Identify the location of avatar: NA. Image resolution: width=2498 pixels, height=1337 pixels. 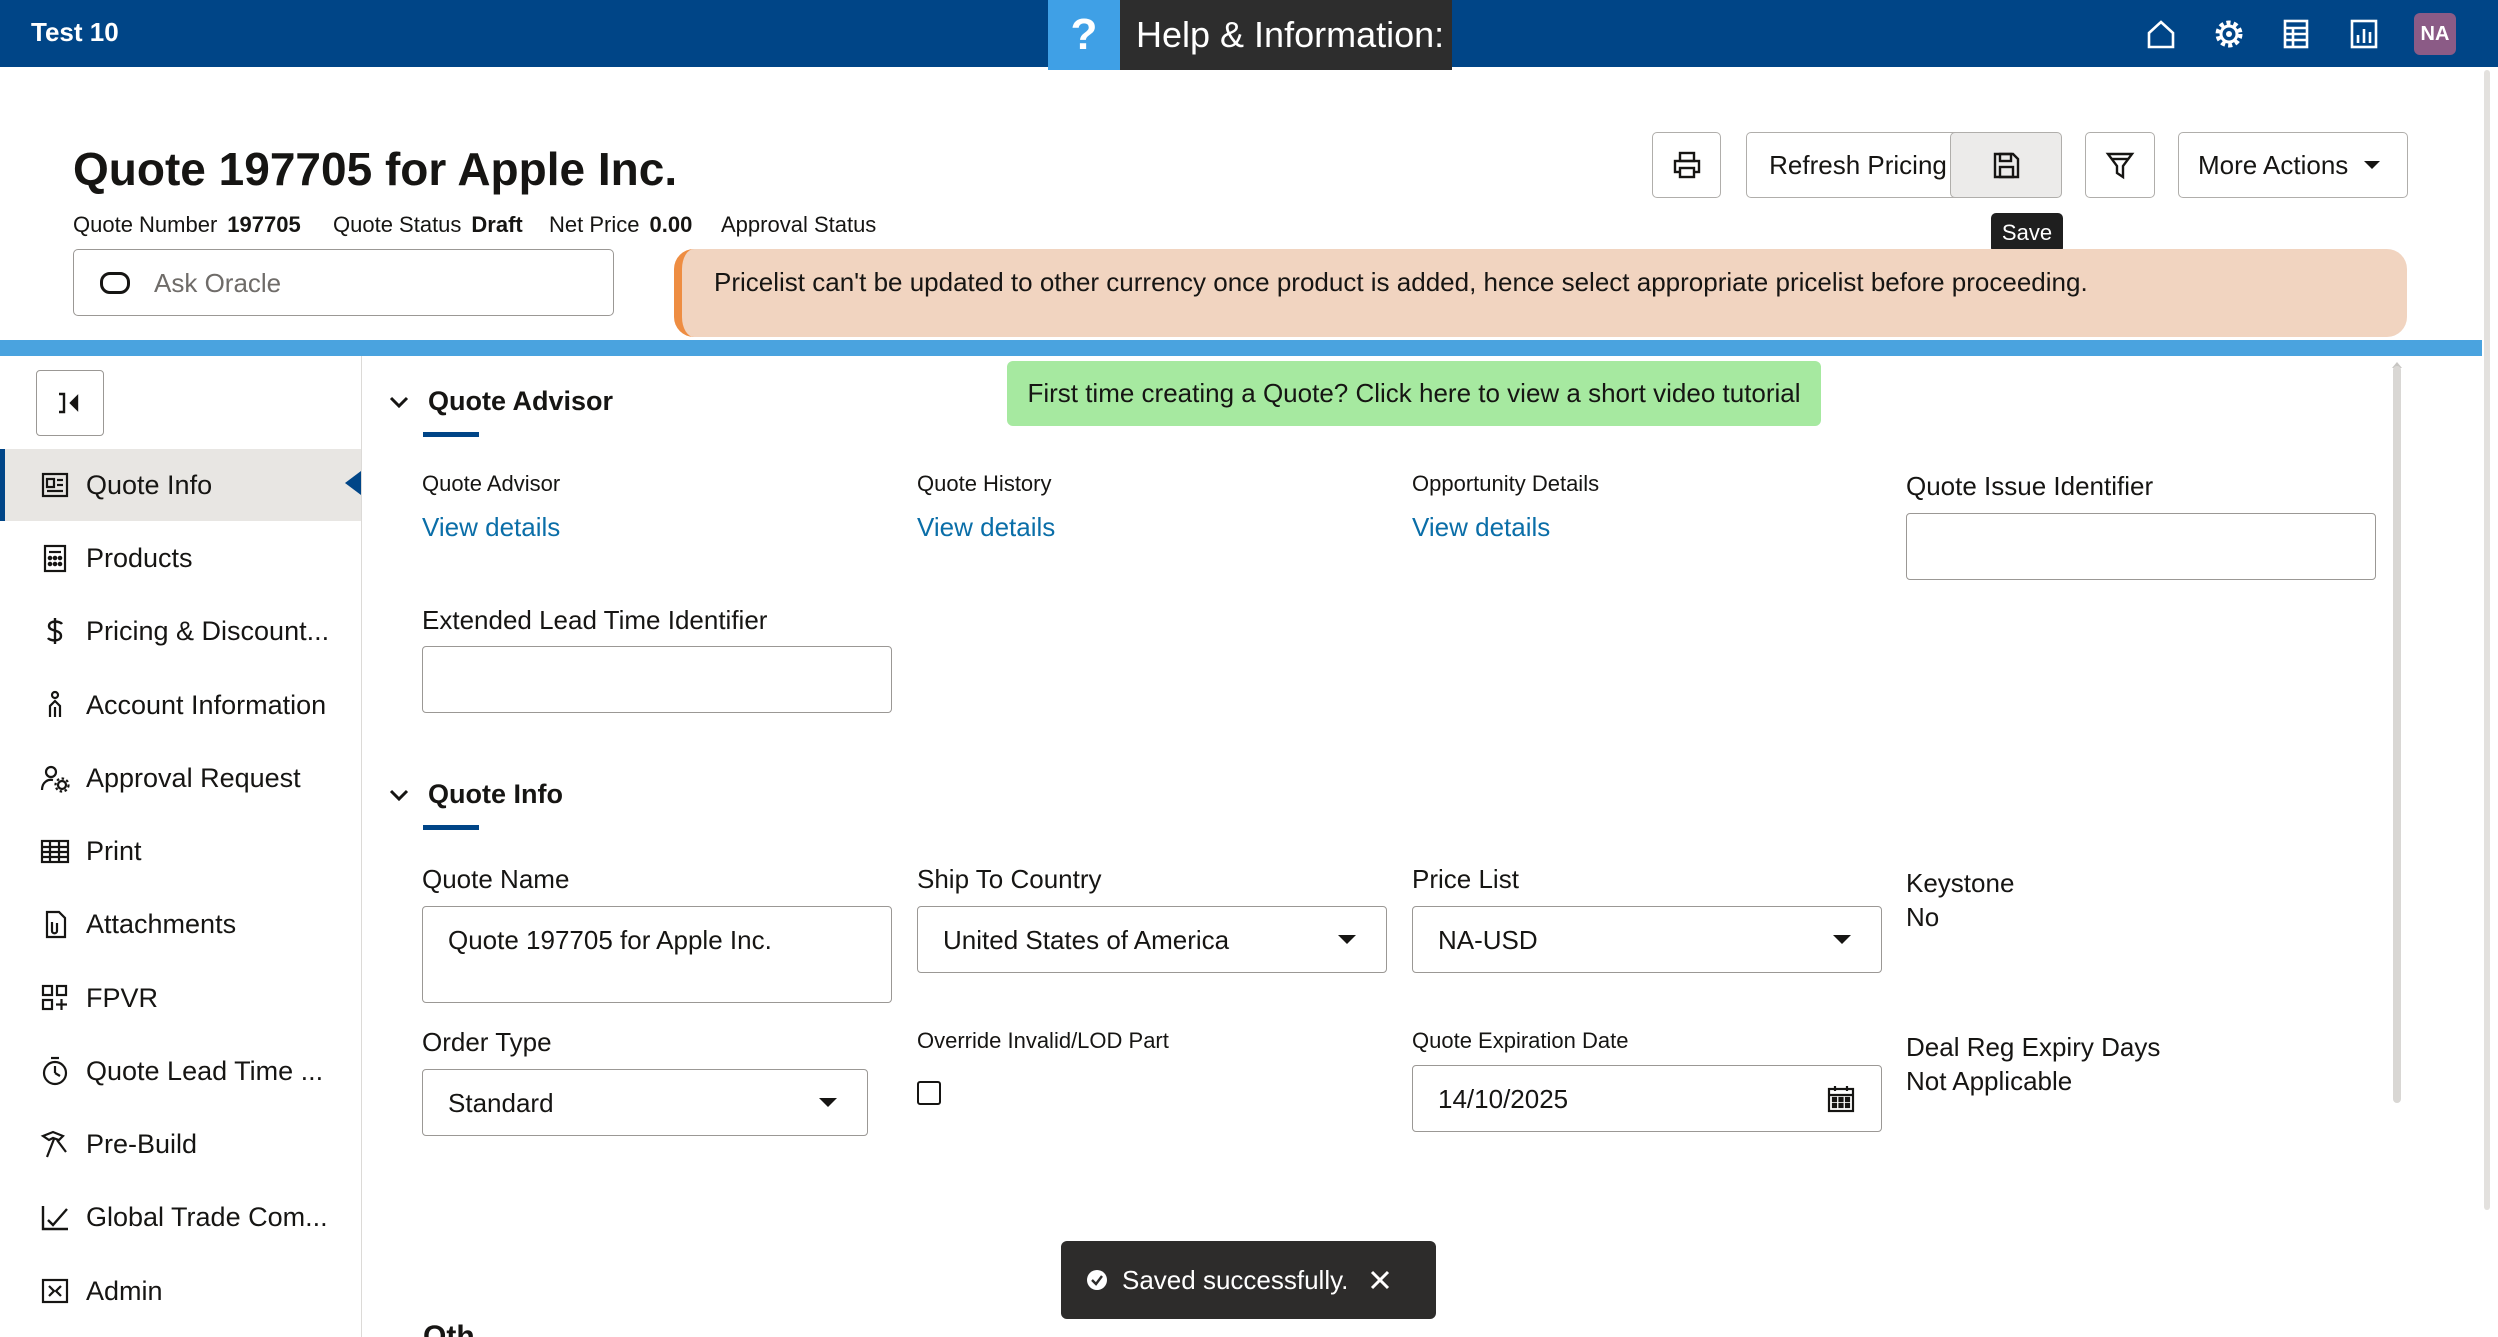
(2435, 34).